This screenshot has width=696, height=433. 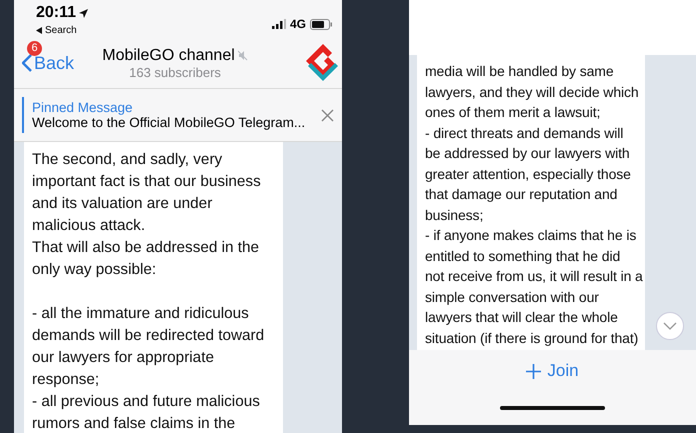 I want to click on chevron-left-icon, so click(x=27, y=63).